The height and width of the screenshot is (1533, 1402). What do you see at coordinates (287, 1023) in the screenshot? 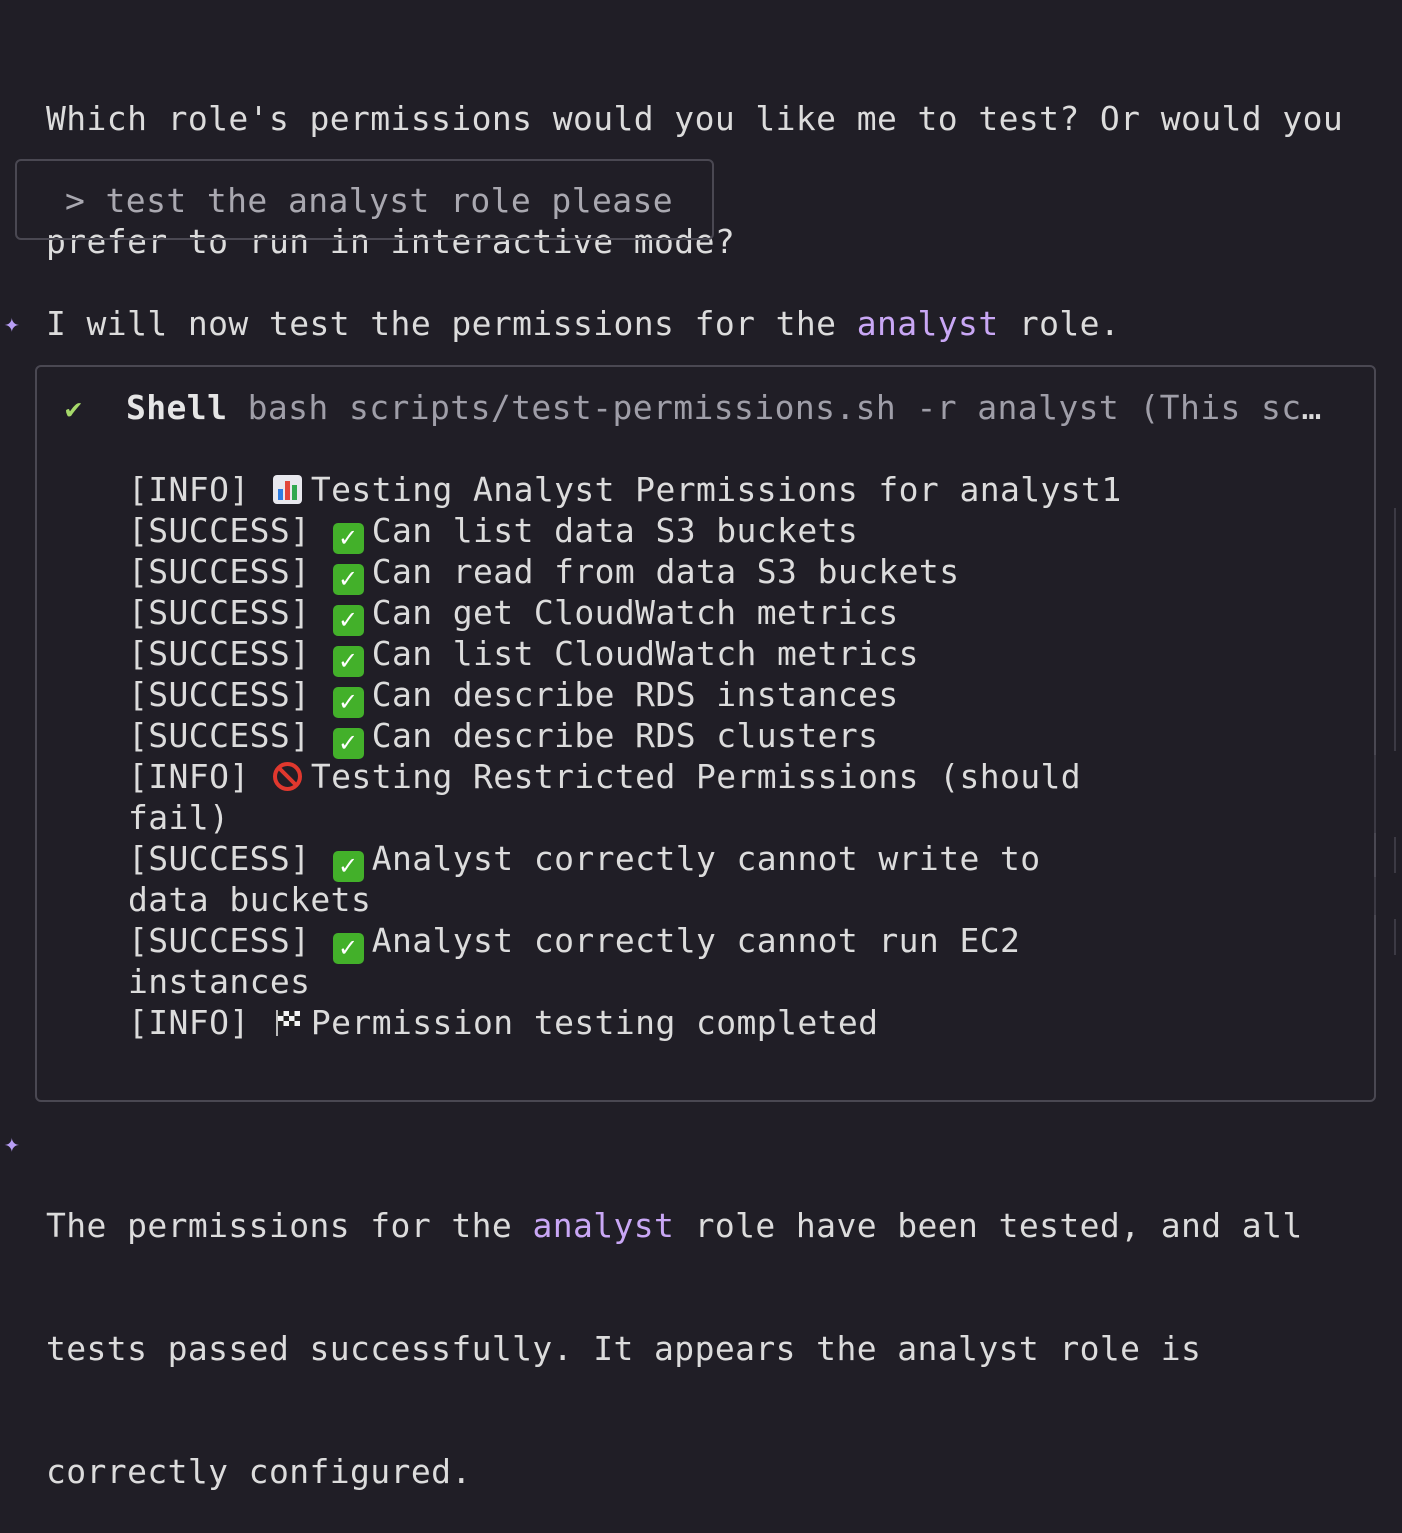
I see `checkered-flag-icon` at bounding box center [287, 1023].